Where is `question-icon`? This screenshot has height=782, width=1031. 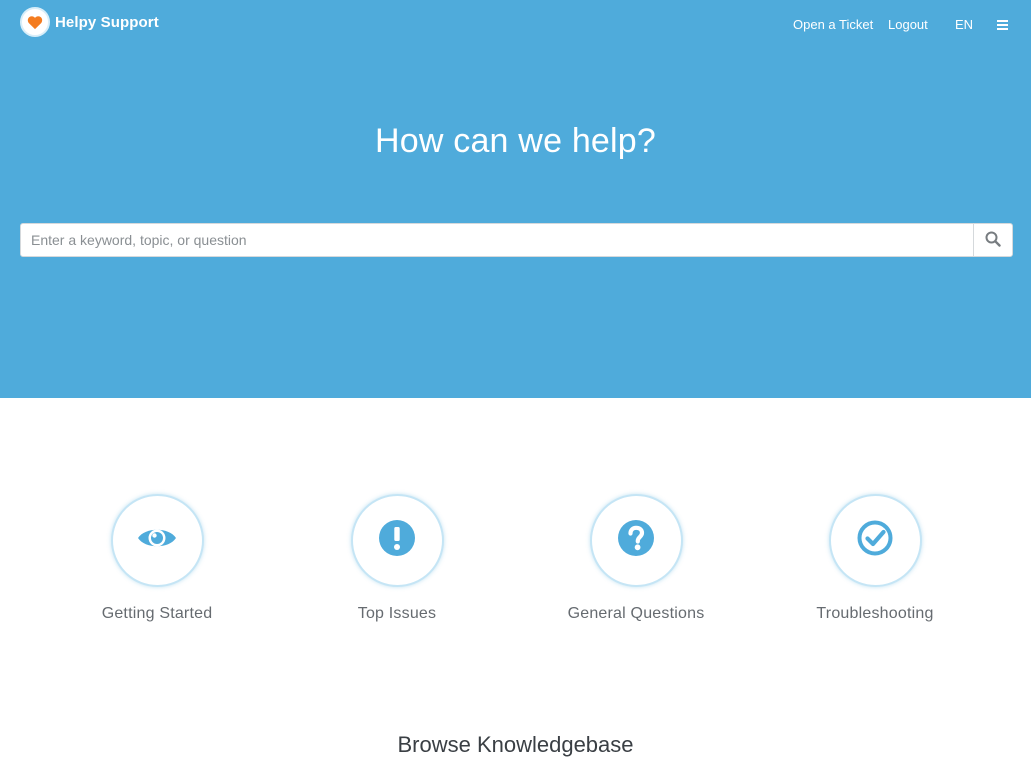 question-icon is located at coordinates (636, 540).